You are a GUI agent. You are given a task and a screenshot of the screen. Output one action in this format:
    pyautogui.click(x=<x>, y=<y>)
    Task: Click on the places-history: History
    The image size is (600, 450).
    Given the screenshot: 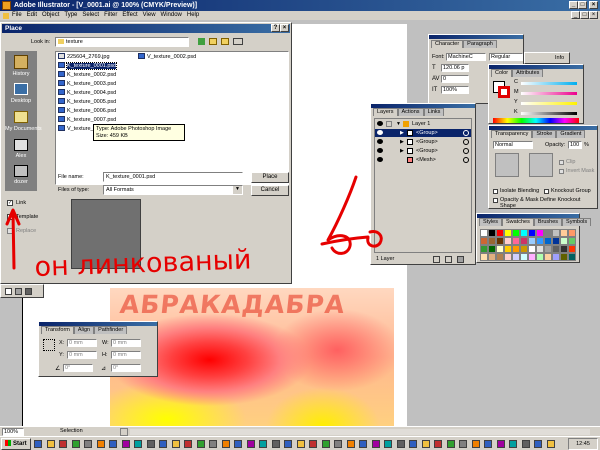 What is the action you would take?
    pyautogui.click(x=21, y=67)
    